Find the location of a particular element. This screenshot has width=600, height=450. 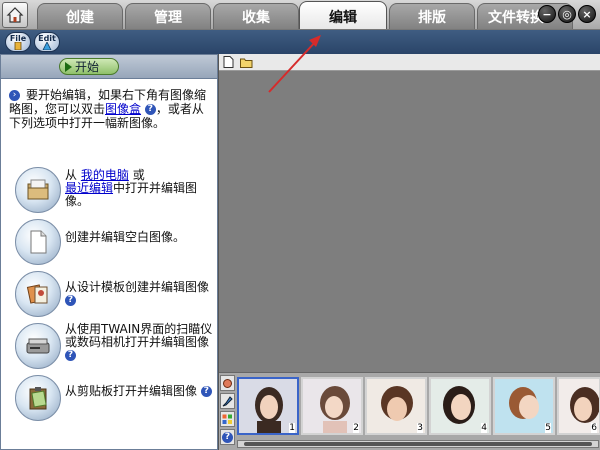

window-controls: − ◎ × is located at coordinates (567, 14).